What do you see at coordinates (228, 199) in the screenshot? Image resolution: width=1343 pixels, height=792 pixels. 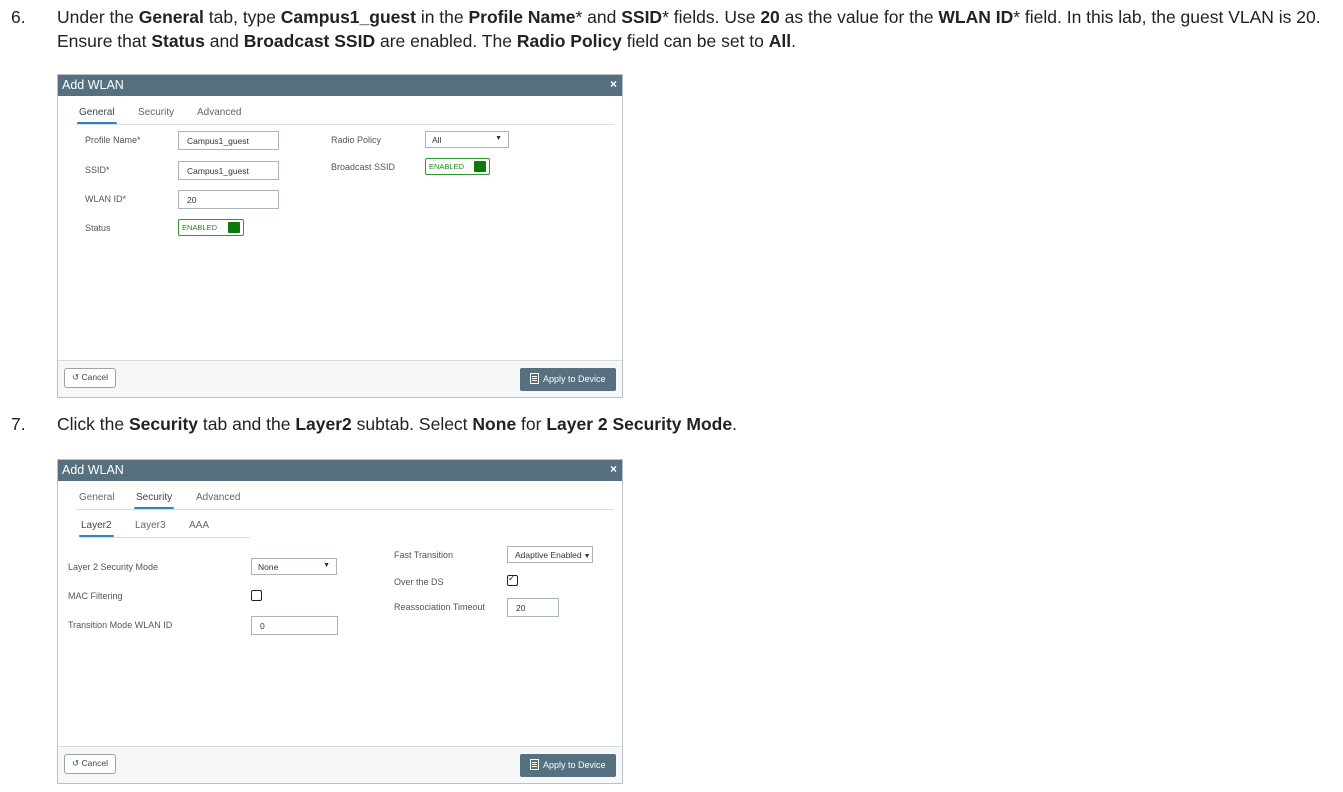 I see `wlan-id-input: 20` at bounding box center [228, 199].